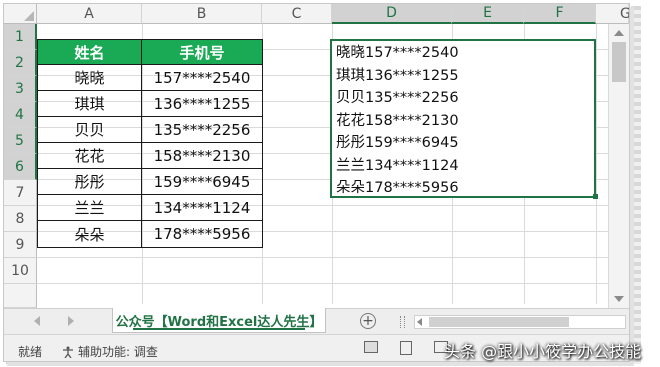  I want to click on row-header-6: 6, so click(20, 167).